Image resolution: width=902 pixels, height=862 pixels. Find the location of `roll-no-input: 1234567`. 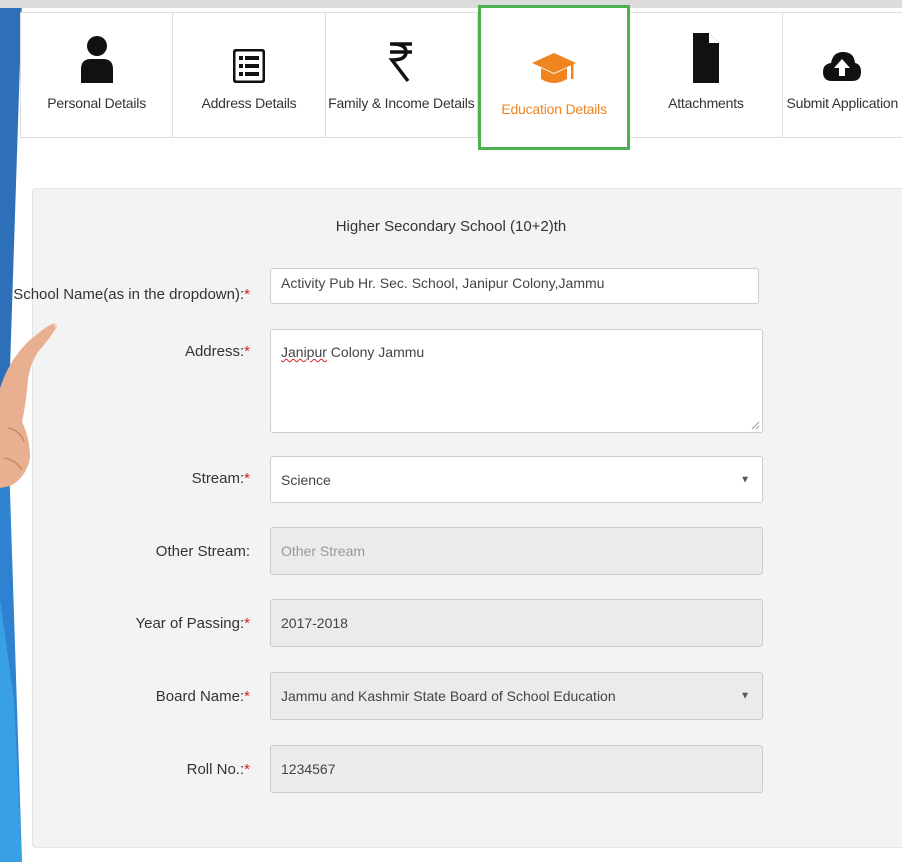

roll-no-input: 1234567 is located at coordinates (516, 769).